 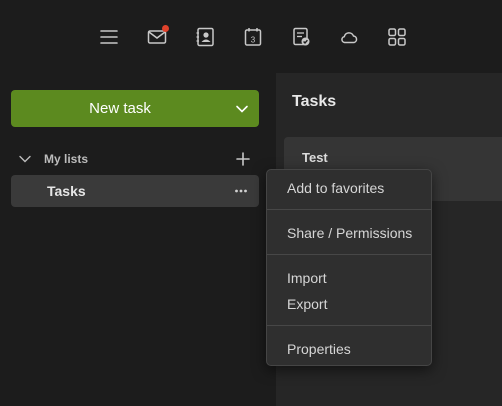 I want to click on tasks-icon, so click(x=301, y=37).